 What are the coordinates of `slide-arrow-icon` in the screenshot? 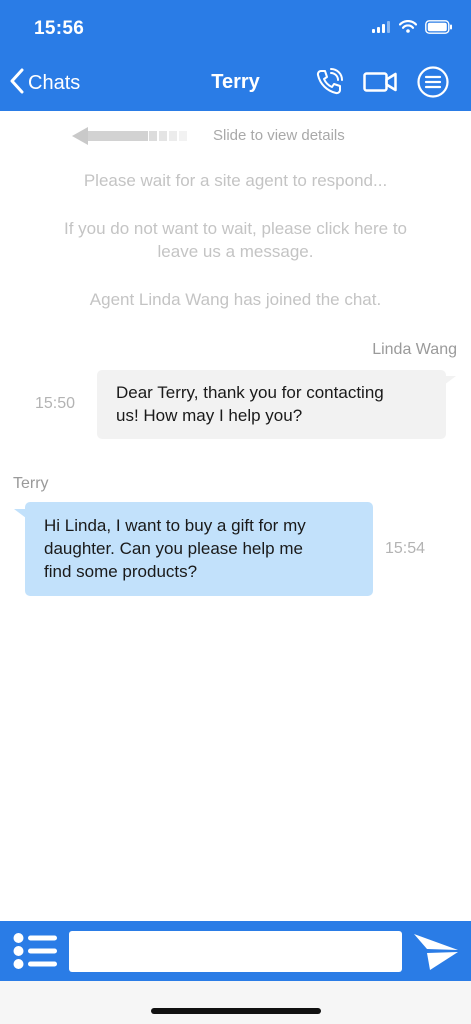 It's located at (133, 138).